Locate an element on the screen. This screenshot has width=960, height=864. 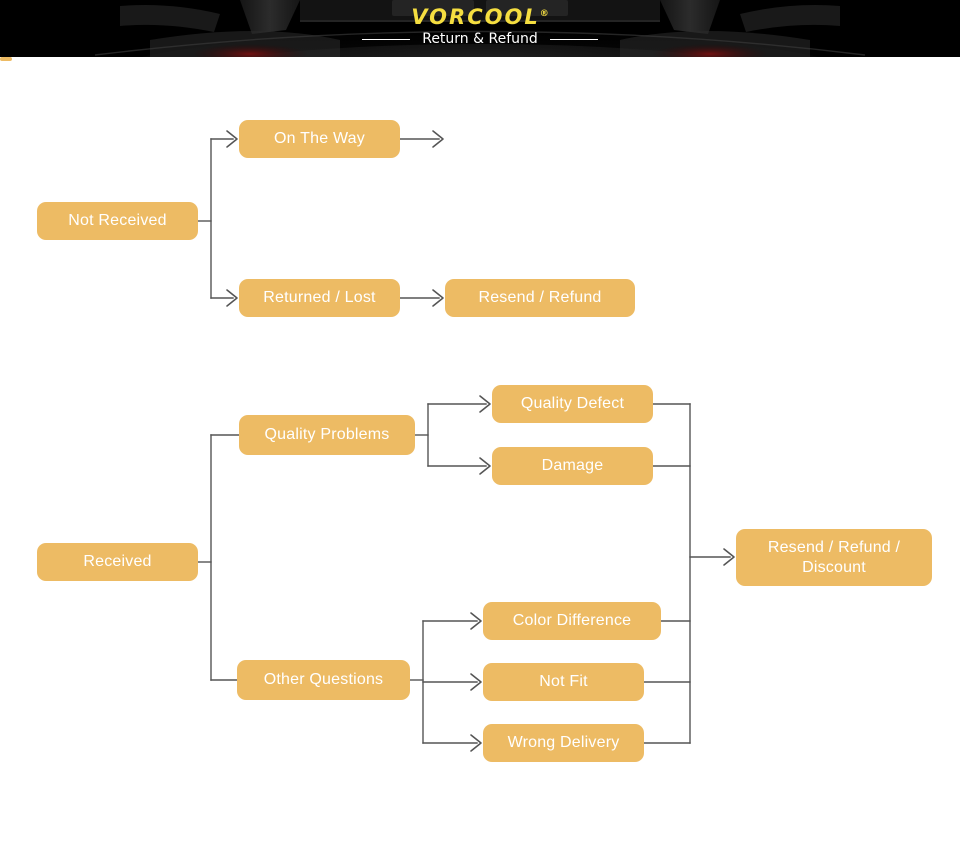
node-returned-lost: Returned / Lost is located at coordinates (319, 298).